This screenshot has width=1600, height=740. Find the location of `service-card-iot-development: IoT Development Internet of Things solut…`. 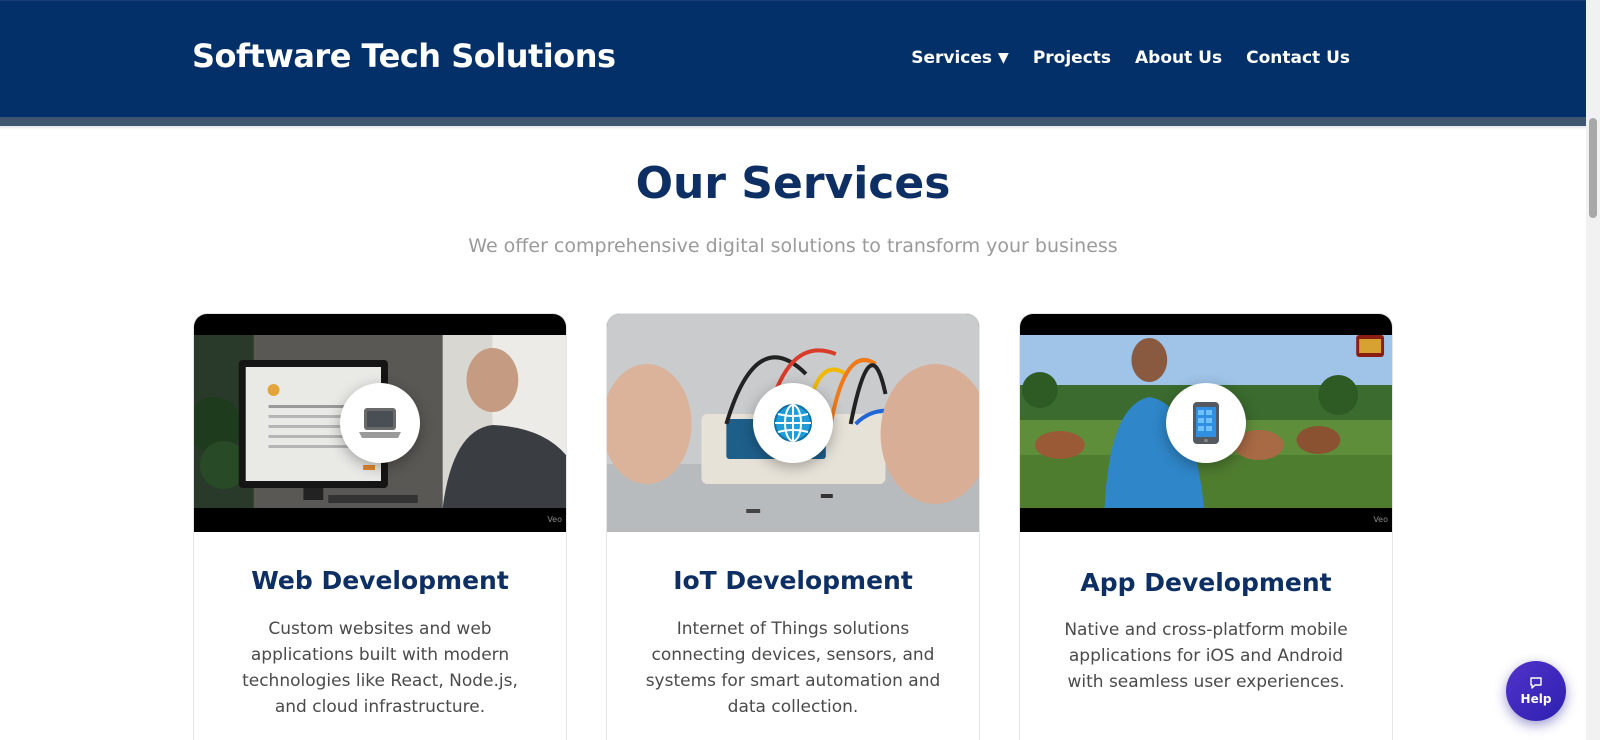

service-card-iot-development: IoT Development Internet of Things solut… is located at coordinates (793, 526).